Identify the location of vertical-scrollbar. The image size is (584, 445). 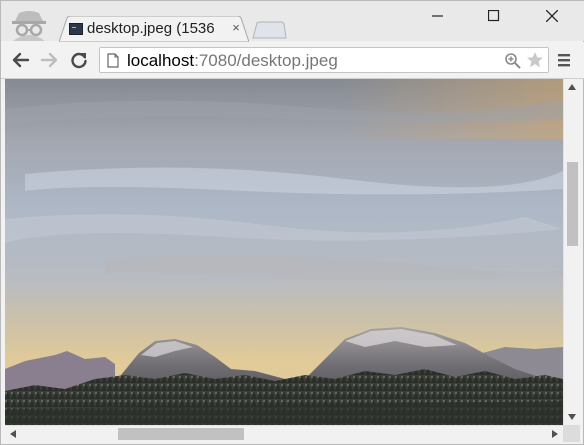
(571, 252).